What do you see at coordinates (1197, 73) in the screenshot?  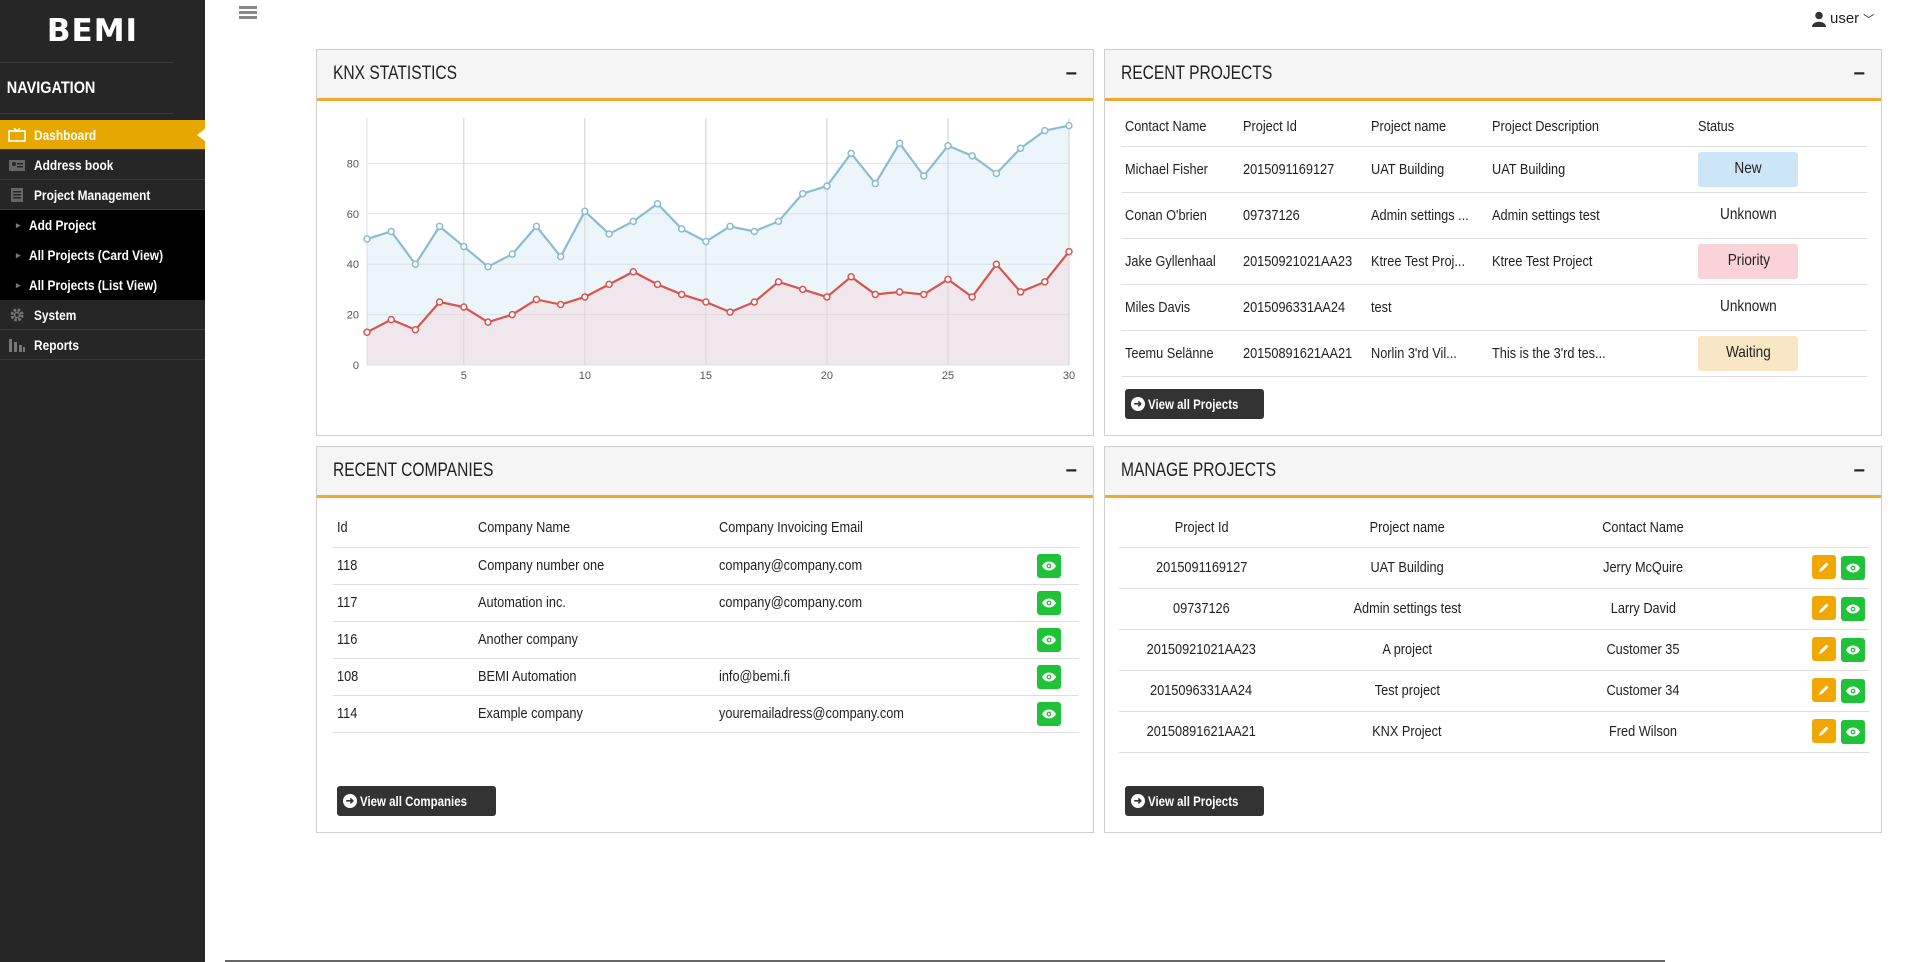 I see `panel-title: RECENT PROJECTS` at bounding box center [1197, 73].